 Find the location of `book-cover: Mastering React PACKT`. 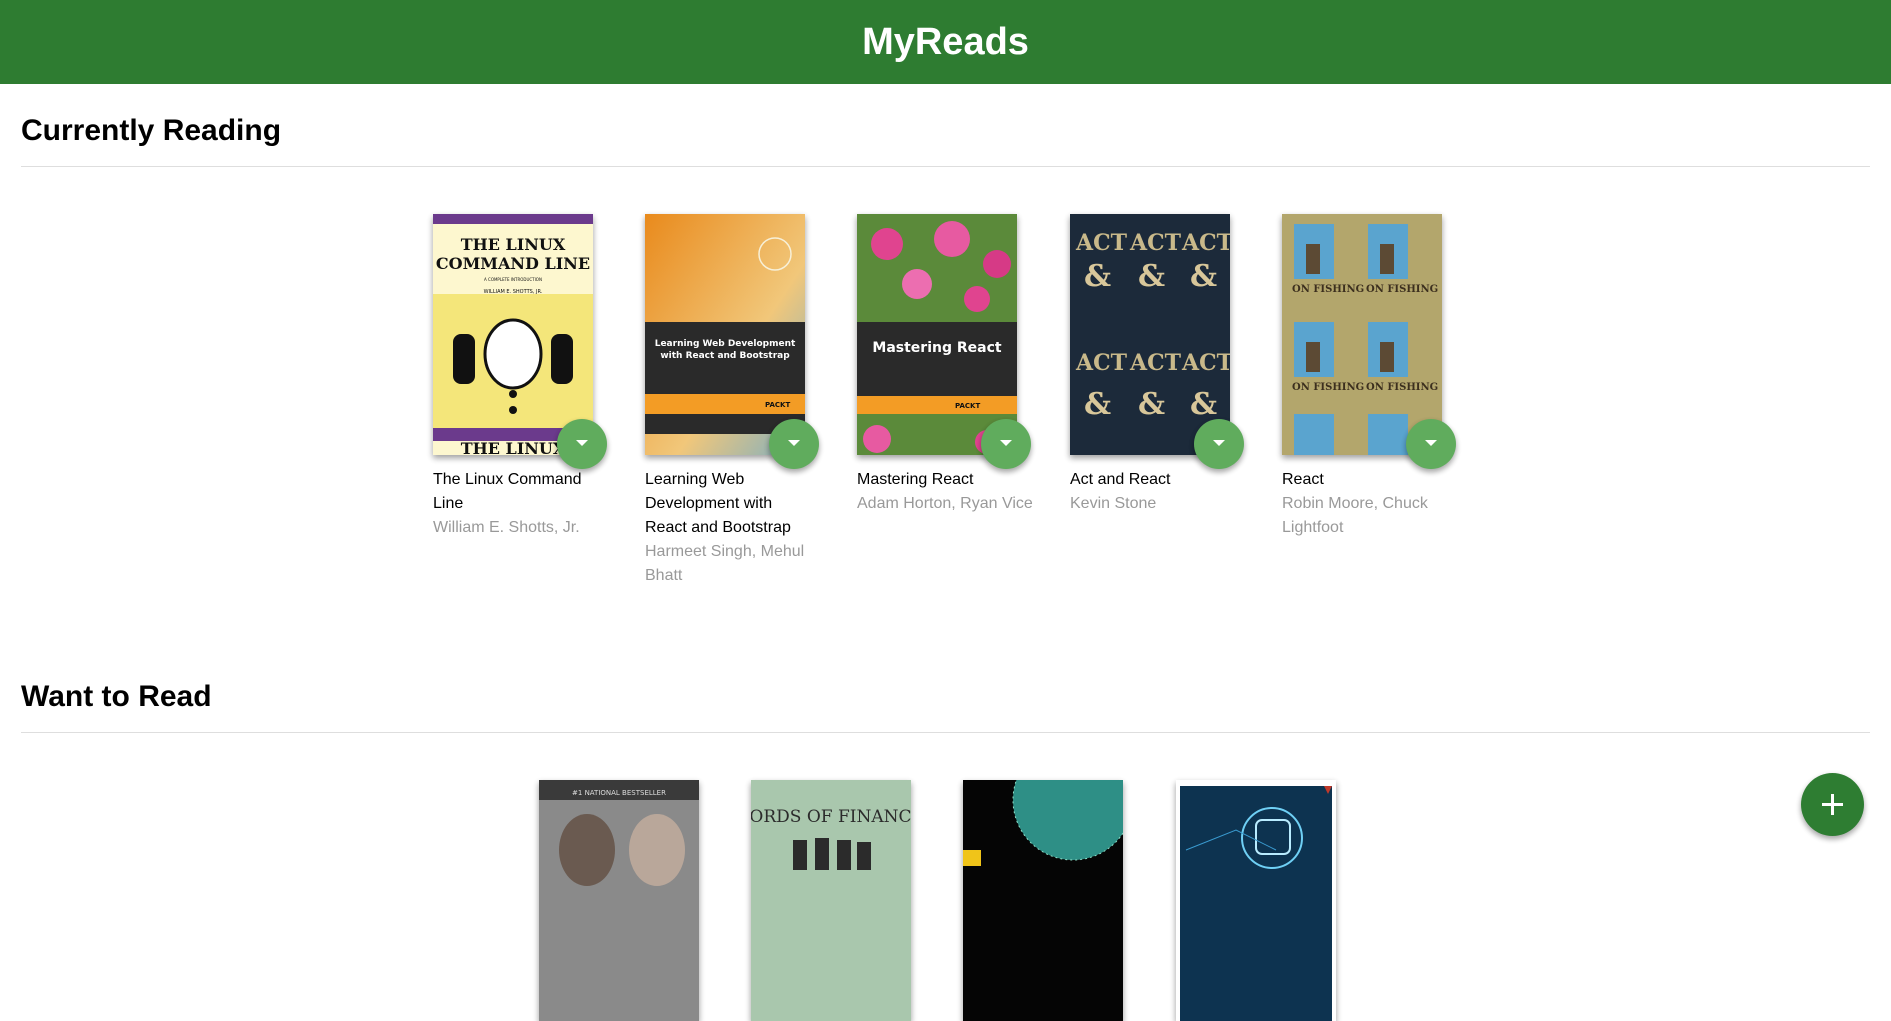

book-cover: Mastering React PACKT is located at coordinates (937, 334).